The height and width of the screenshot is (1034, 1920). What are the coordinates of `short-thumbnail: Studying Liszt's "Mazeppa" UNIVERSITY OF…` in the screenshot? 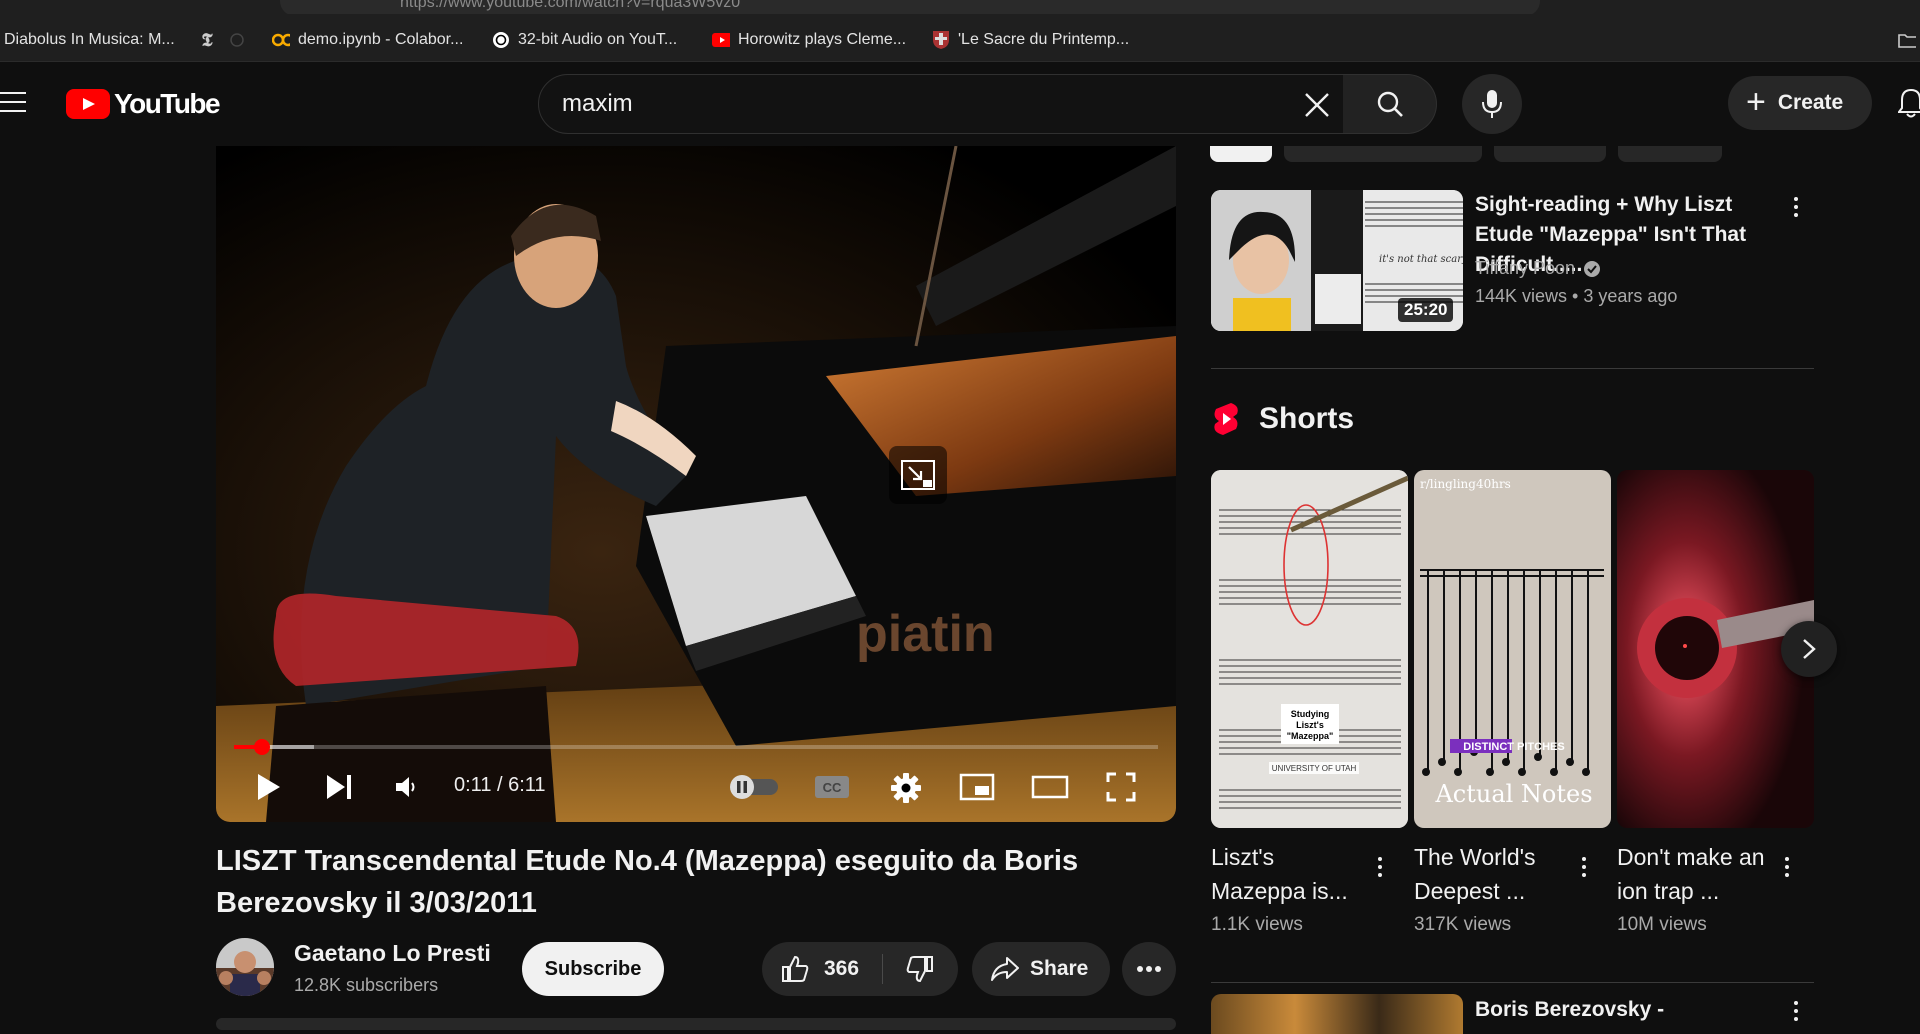 It's located at (1309, 649).